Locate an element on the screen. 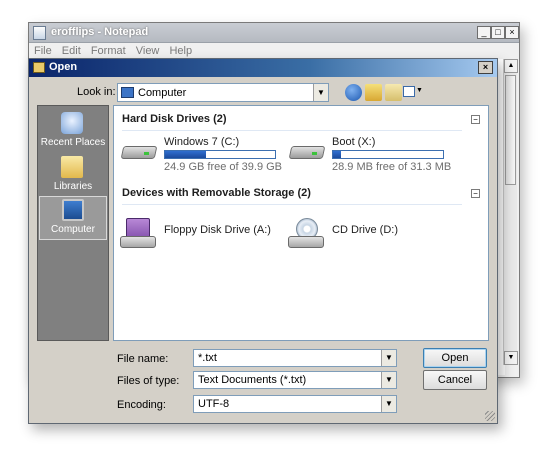 This screenshot has width=550, height=456. recent-places-icon is located at coordinates (72, 123).